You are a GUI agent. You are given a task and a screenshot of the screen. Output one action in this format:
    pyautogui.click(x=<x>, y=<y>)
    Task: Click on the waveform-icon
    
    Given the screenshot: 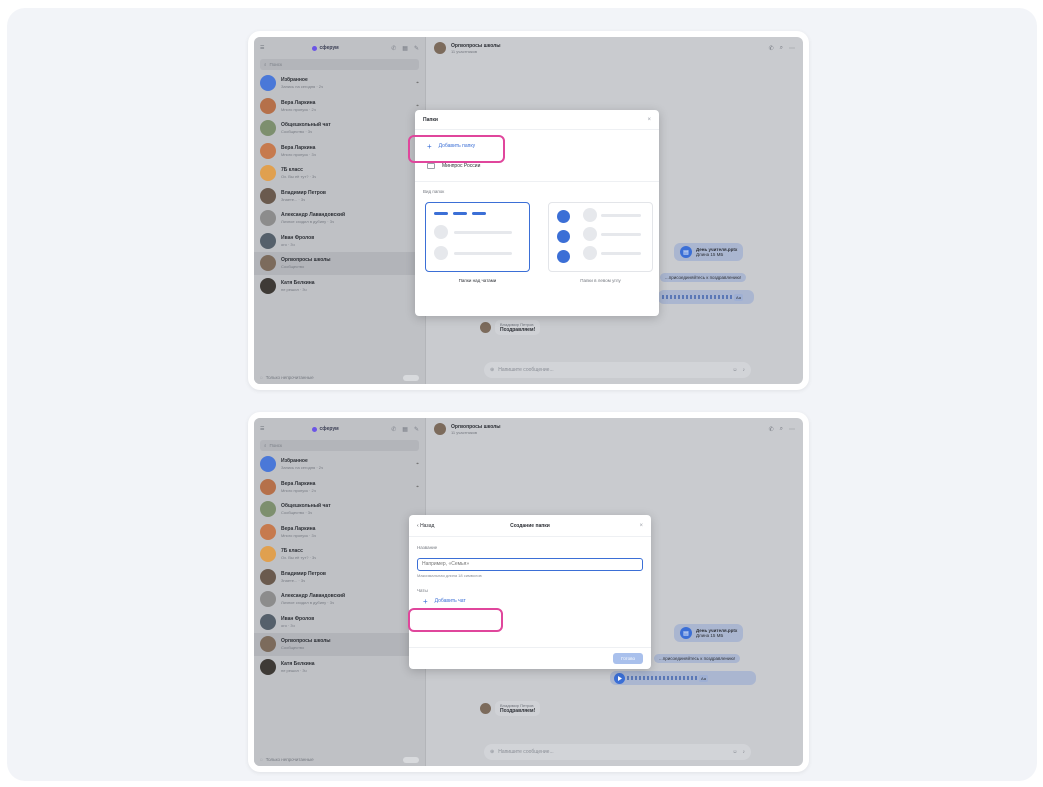 What is the action you would take?
    pyautogui.click(x=697, y=297)
    